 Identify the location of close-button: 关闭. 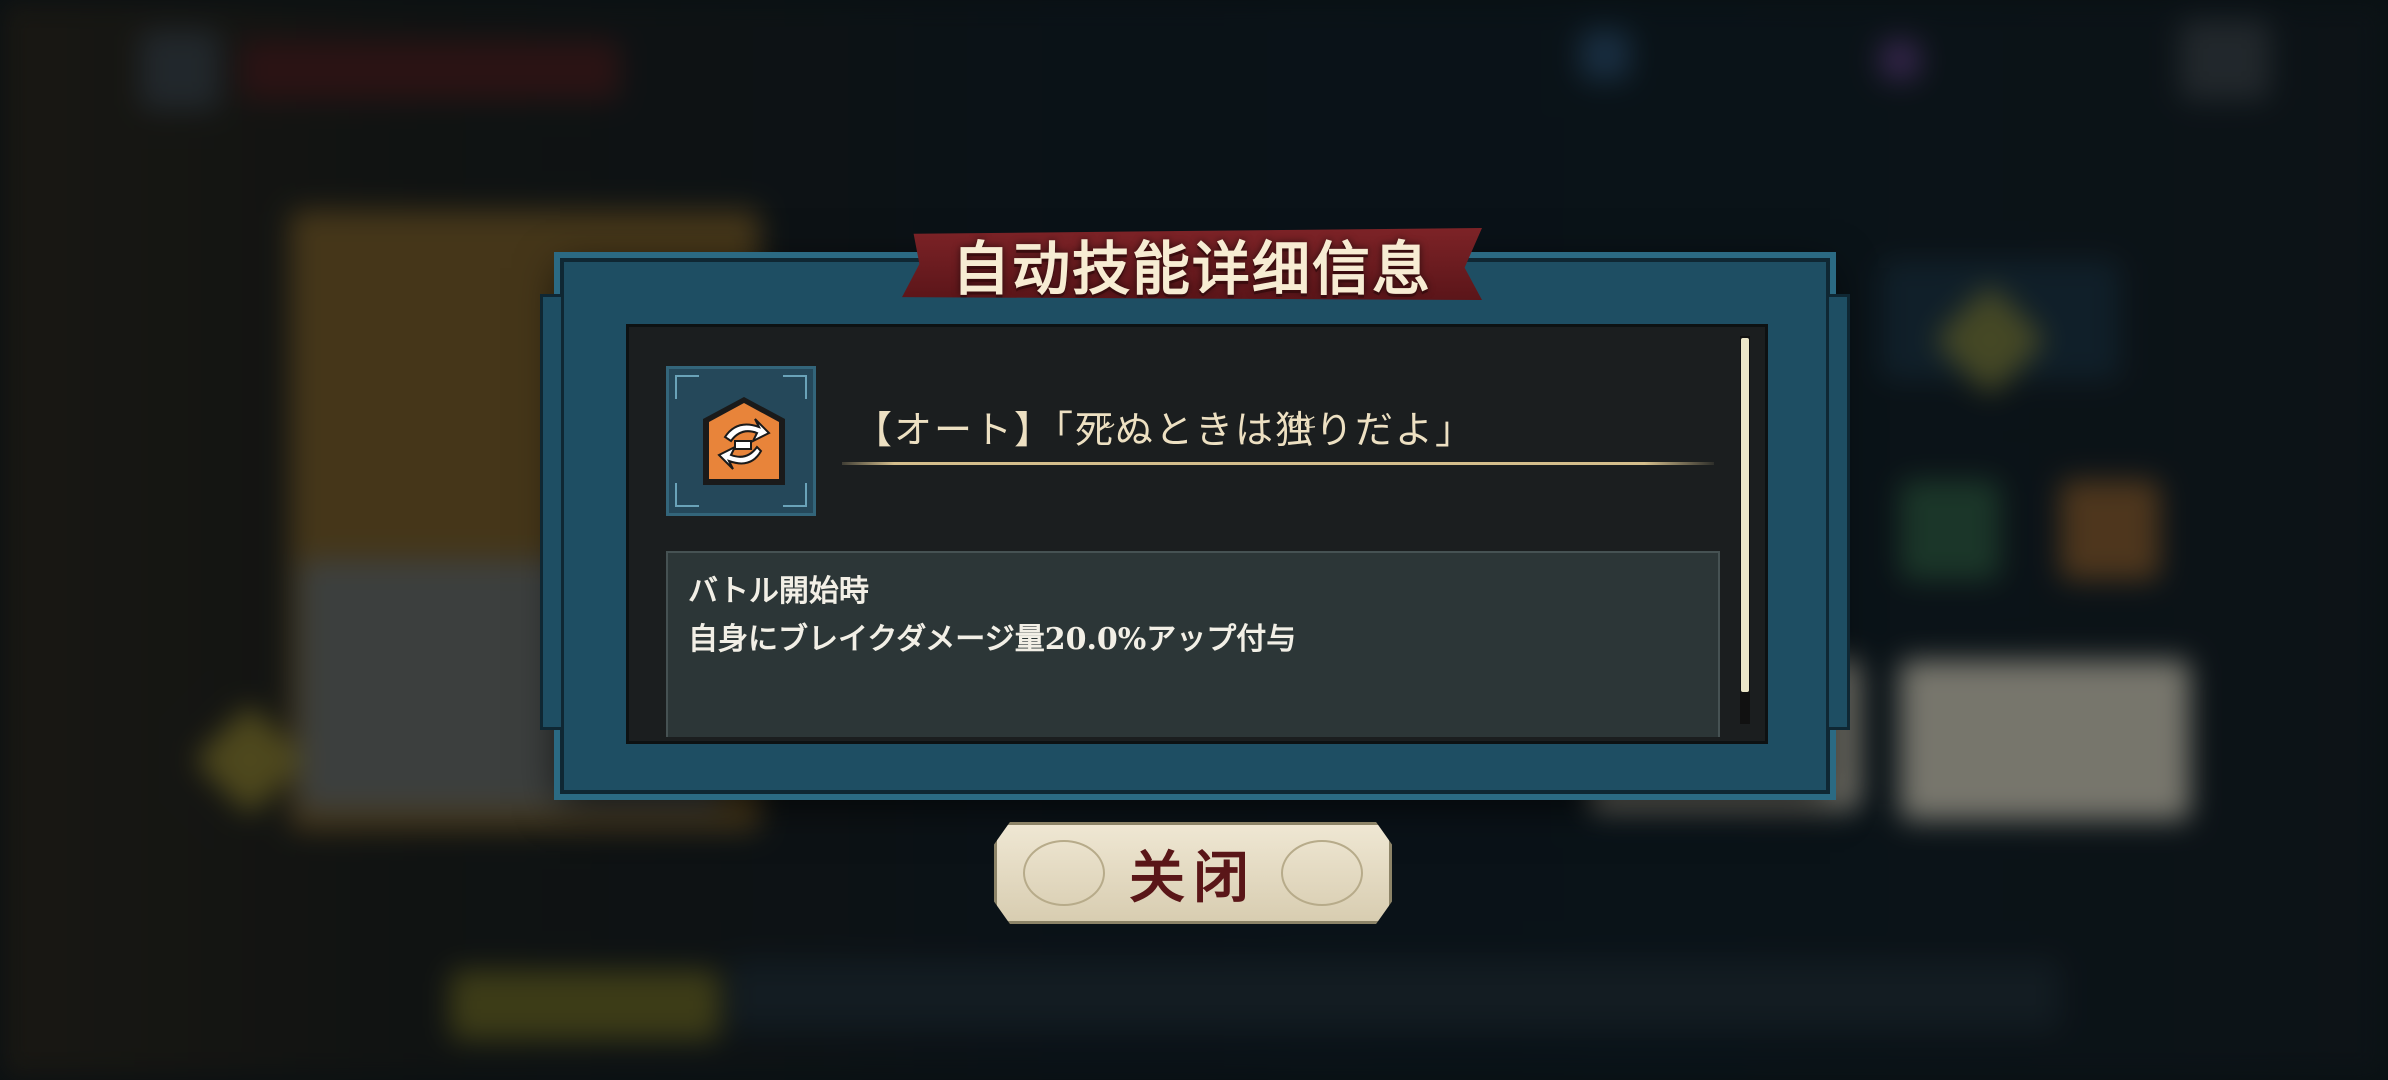
(1193, 873).